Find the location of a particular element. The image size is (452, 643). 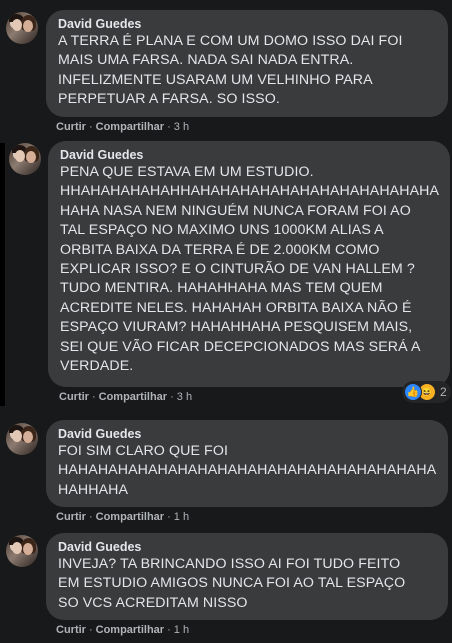

thread-indicator-bar is located at coordinates (2, 274).